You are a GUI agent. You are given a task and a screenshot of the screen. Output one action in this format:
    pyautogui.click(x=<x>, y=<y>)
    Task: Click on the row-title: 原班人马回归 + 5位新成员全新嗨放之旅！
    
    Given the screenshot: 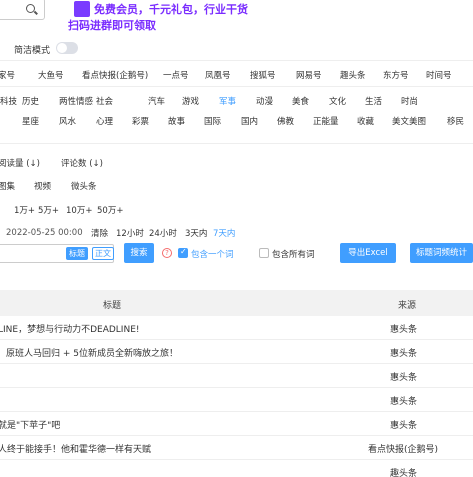 What is the action you would take?
    pyautogui.click(x=92, y=352)
    